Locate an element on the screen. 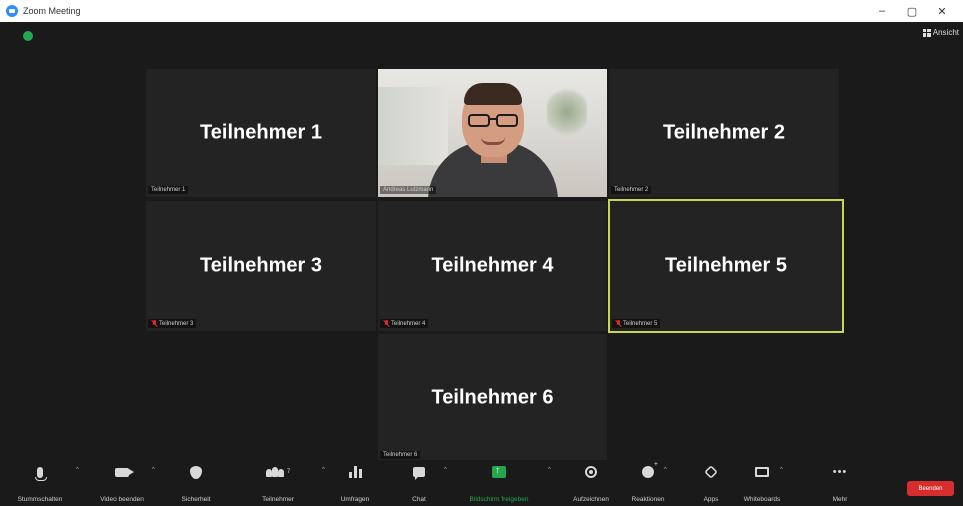  participant-name-label: Teilnehmer 5 is located at coordinates (636, 323).